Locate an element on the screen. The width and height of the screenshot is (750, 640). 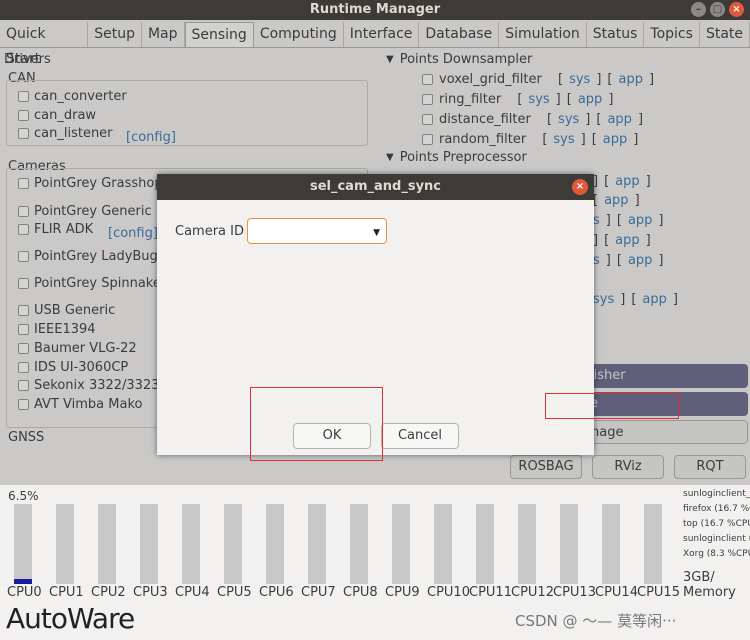
cpu-label: CPU6 is located at coordinates (276, 592).